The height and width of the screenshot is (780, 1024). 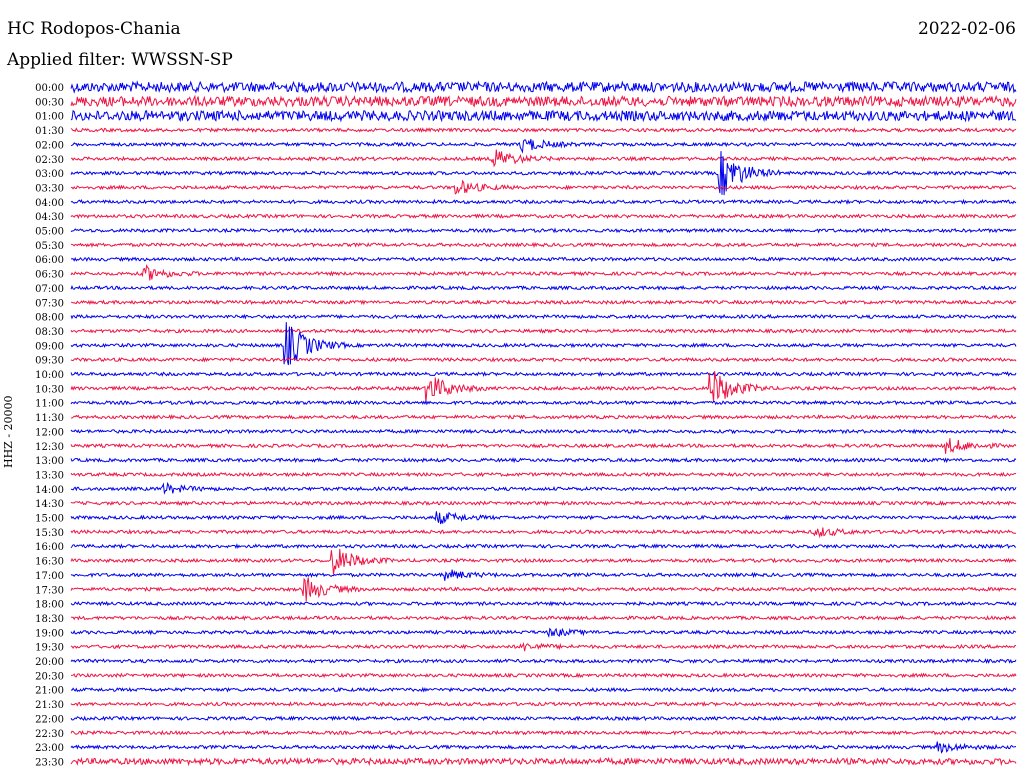 What do you see at coordinates (49, 533) in the screenshot?
I see `row-time-label: 15:30` at bounding box center [49, 533].